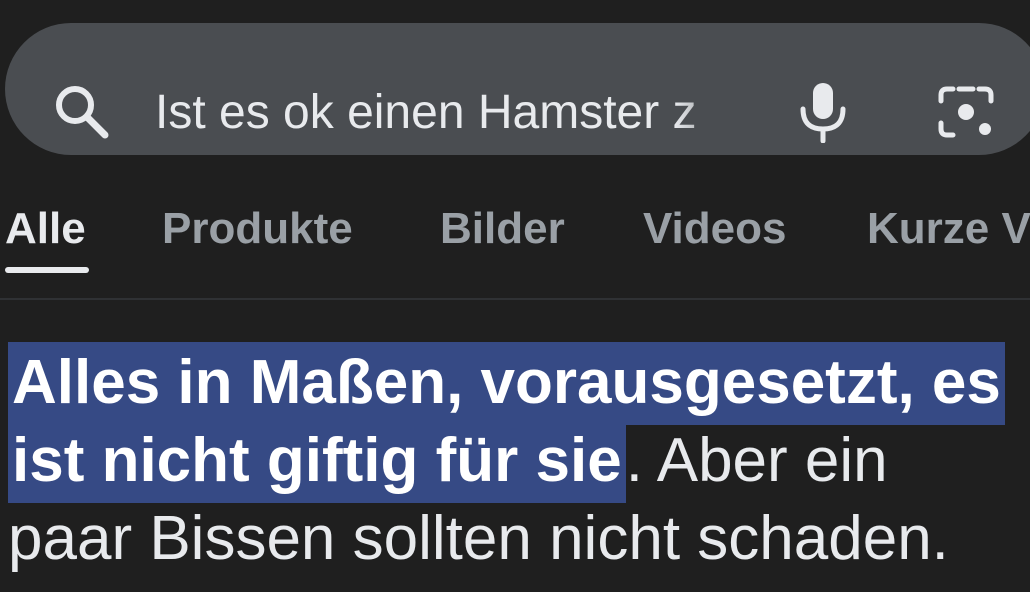 The height and width of the screenshot is (592, 1030). I want to click on tab-short-videos: Kurze V, so click(948, 229).